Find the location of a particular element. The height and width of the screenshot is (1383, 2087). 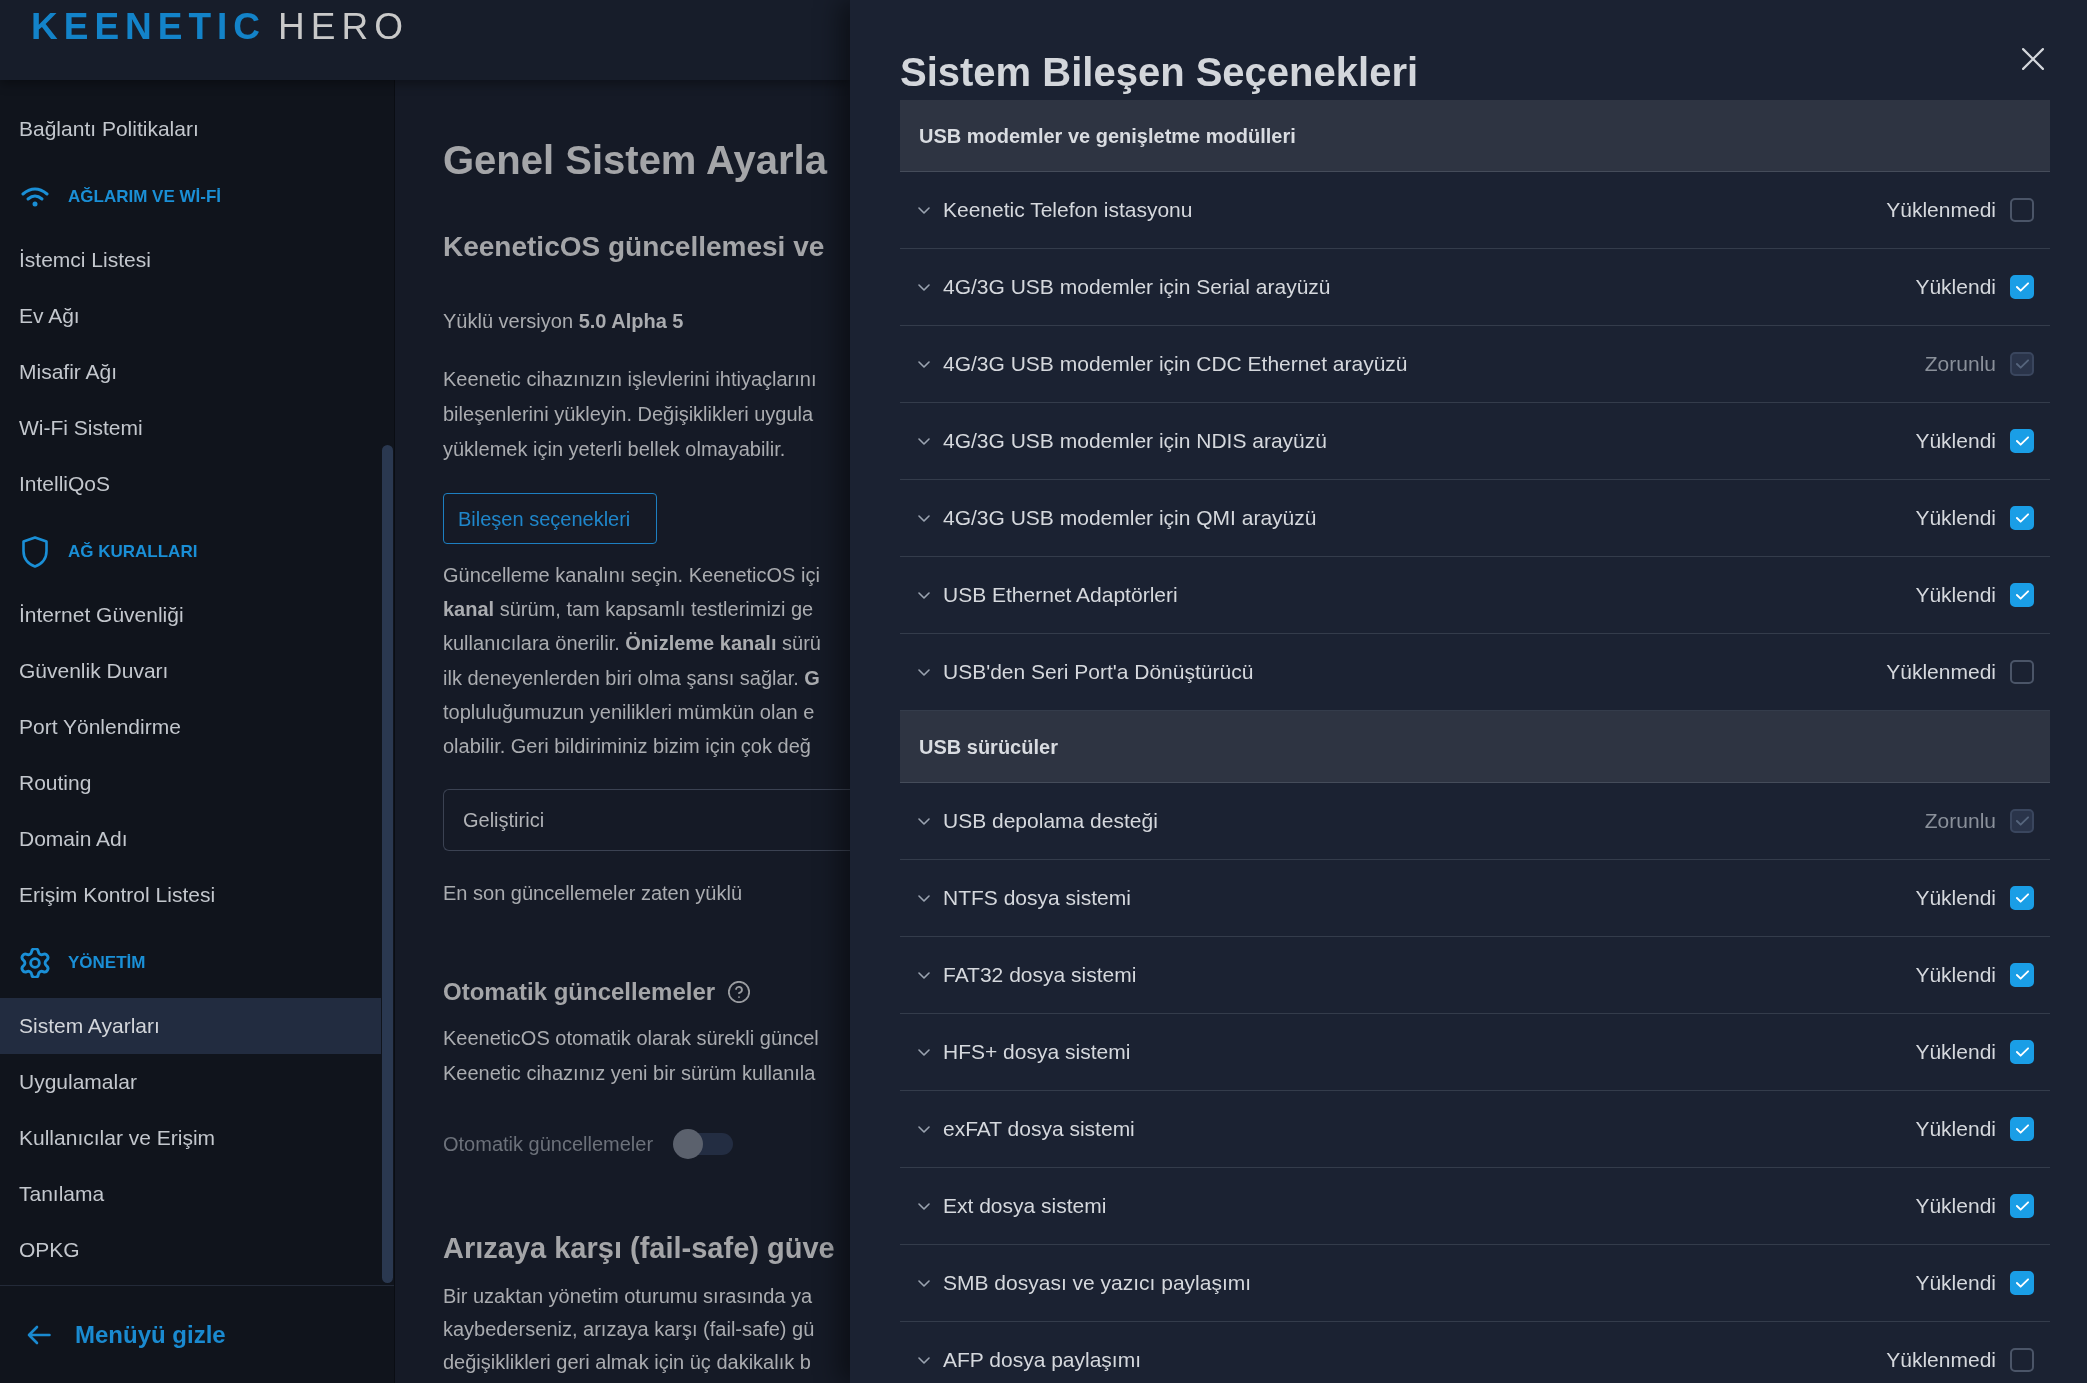

section-header: USB sürücüler is located at coordinates (1475, 747).